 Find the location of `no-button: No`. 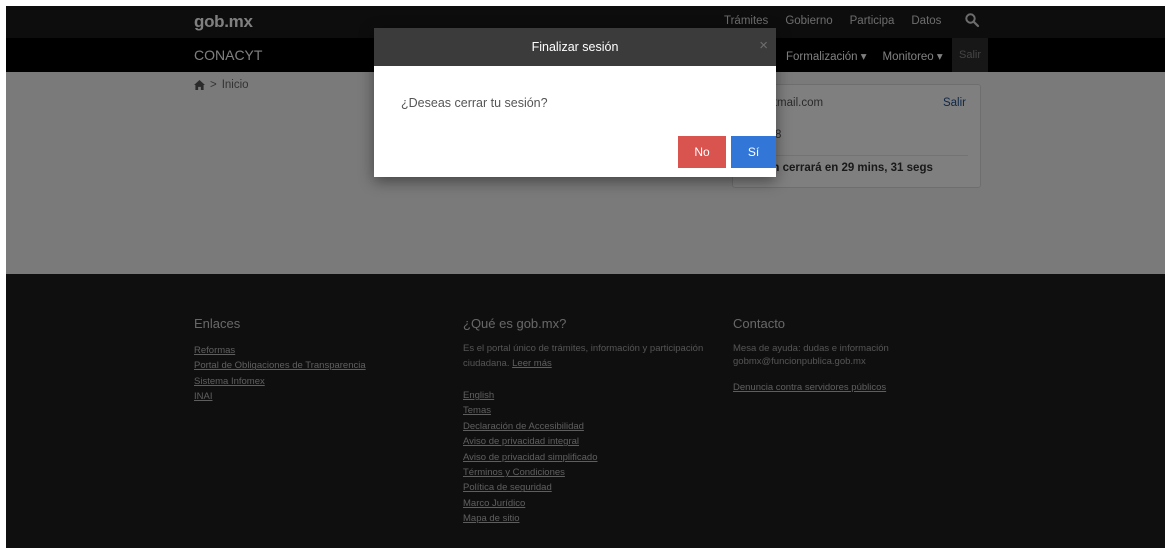

no-button: No is located at coordinates (702, 152).